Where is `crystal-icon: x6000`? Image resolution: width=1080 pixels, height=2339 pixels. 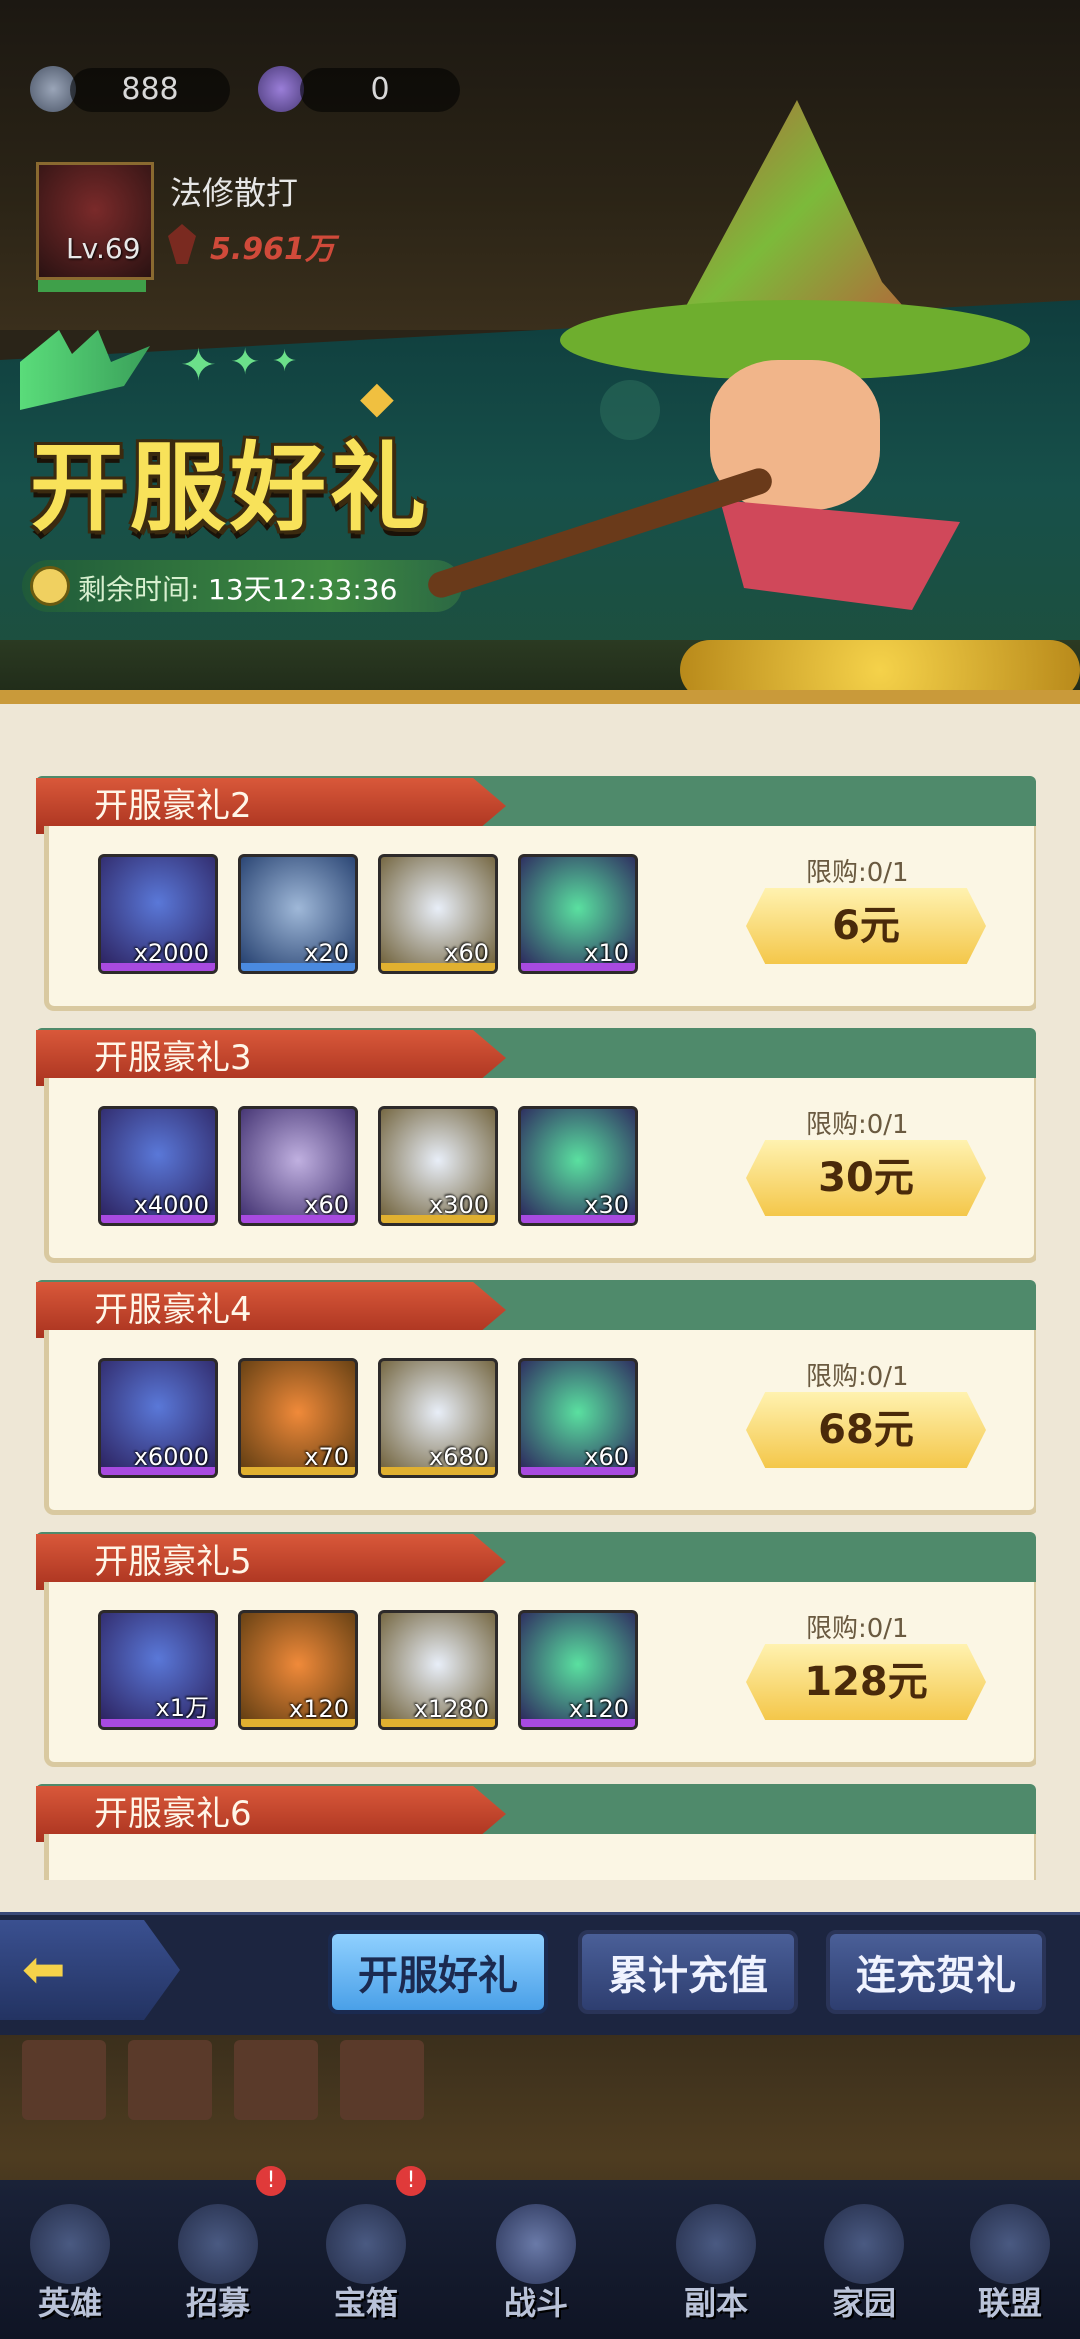
crystal-icon: x6000 is located at coordinates (158, 1418).